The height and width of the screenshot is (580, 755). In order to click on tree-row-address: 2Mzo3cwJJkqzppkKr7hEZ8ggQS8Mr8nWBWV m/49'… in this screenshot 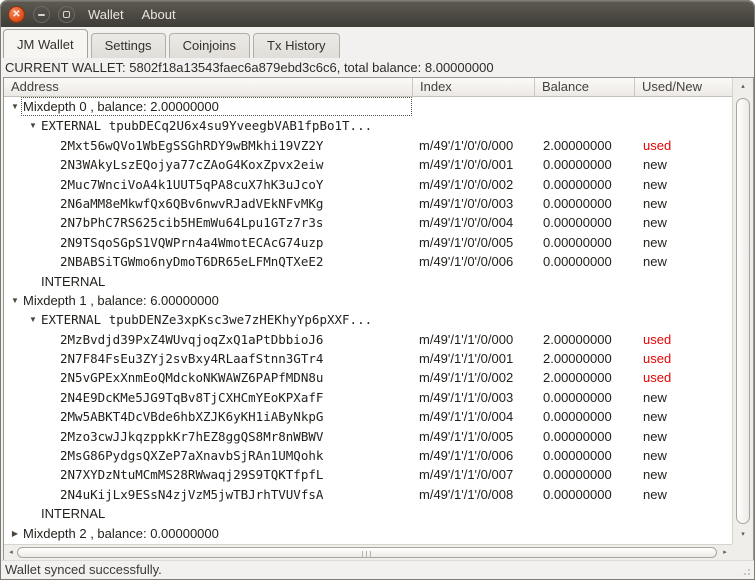, I will do `click(368, 436)`.